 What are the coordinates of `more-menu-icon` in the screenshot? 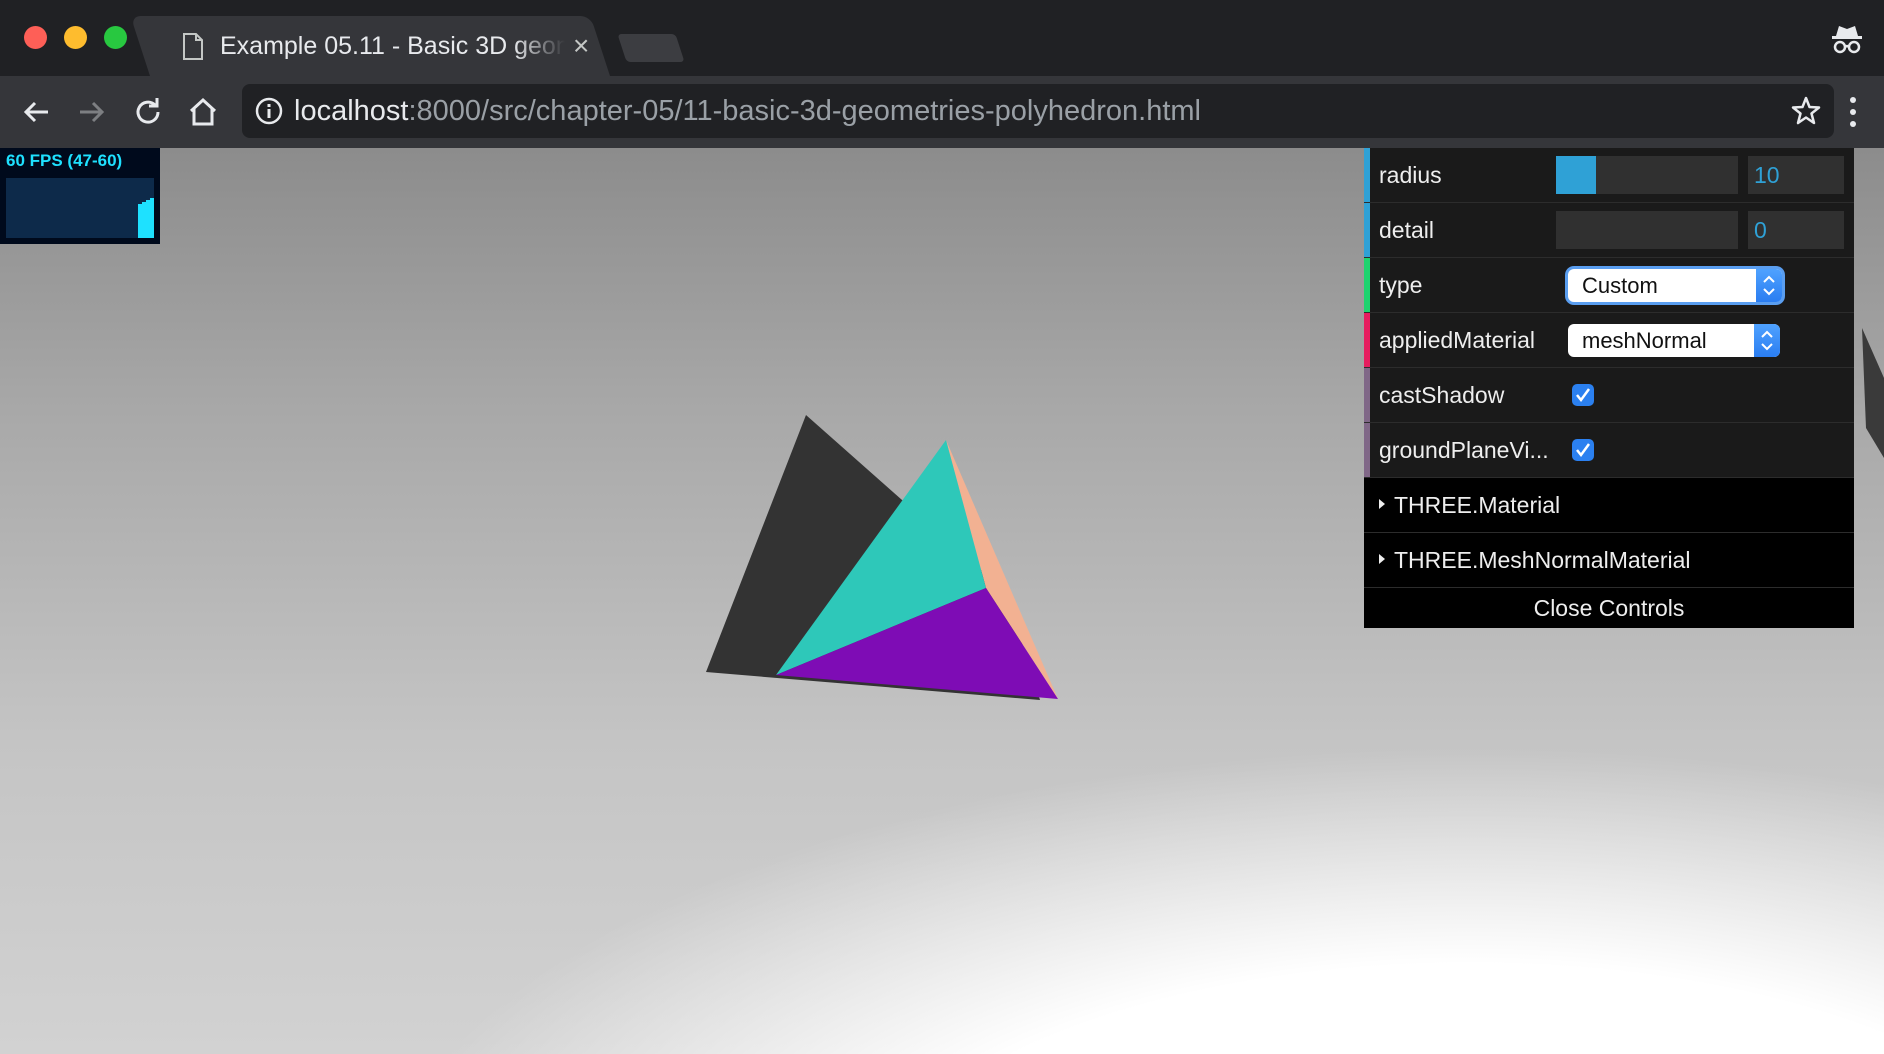 It's located at (1853, 112).